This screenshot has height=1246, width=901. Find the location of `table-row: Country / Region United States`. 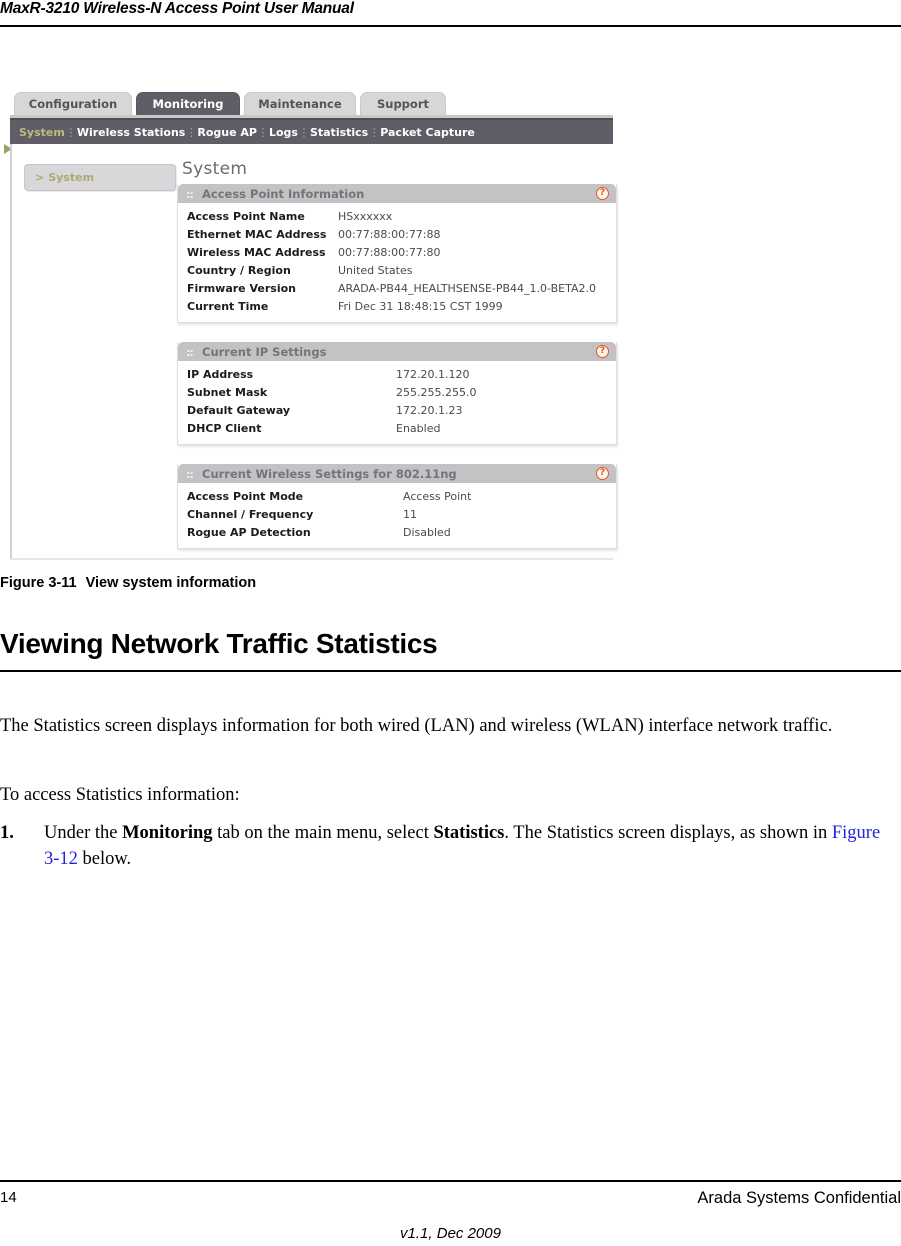

table-row: Country / Region United States is located at coordinates (397, 271).